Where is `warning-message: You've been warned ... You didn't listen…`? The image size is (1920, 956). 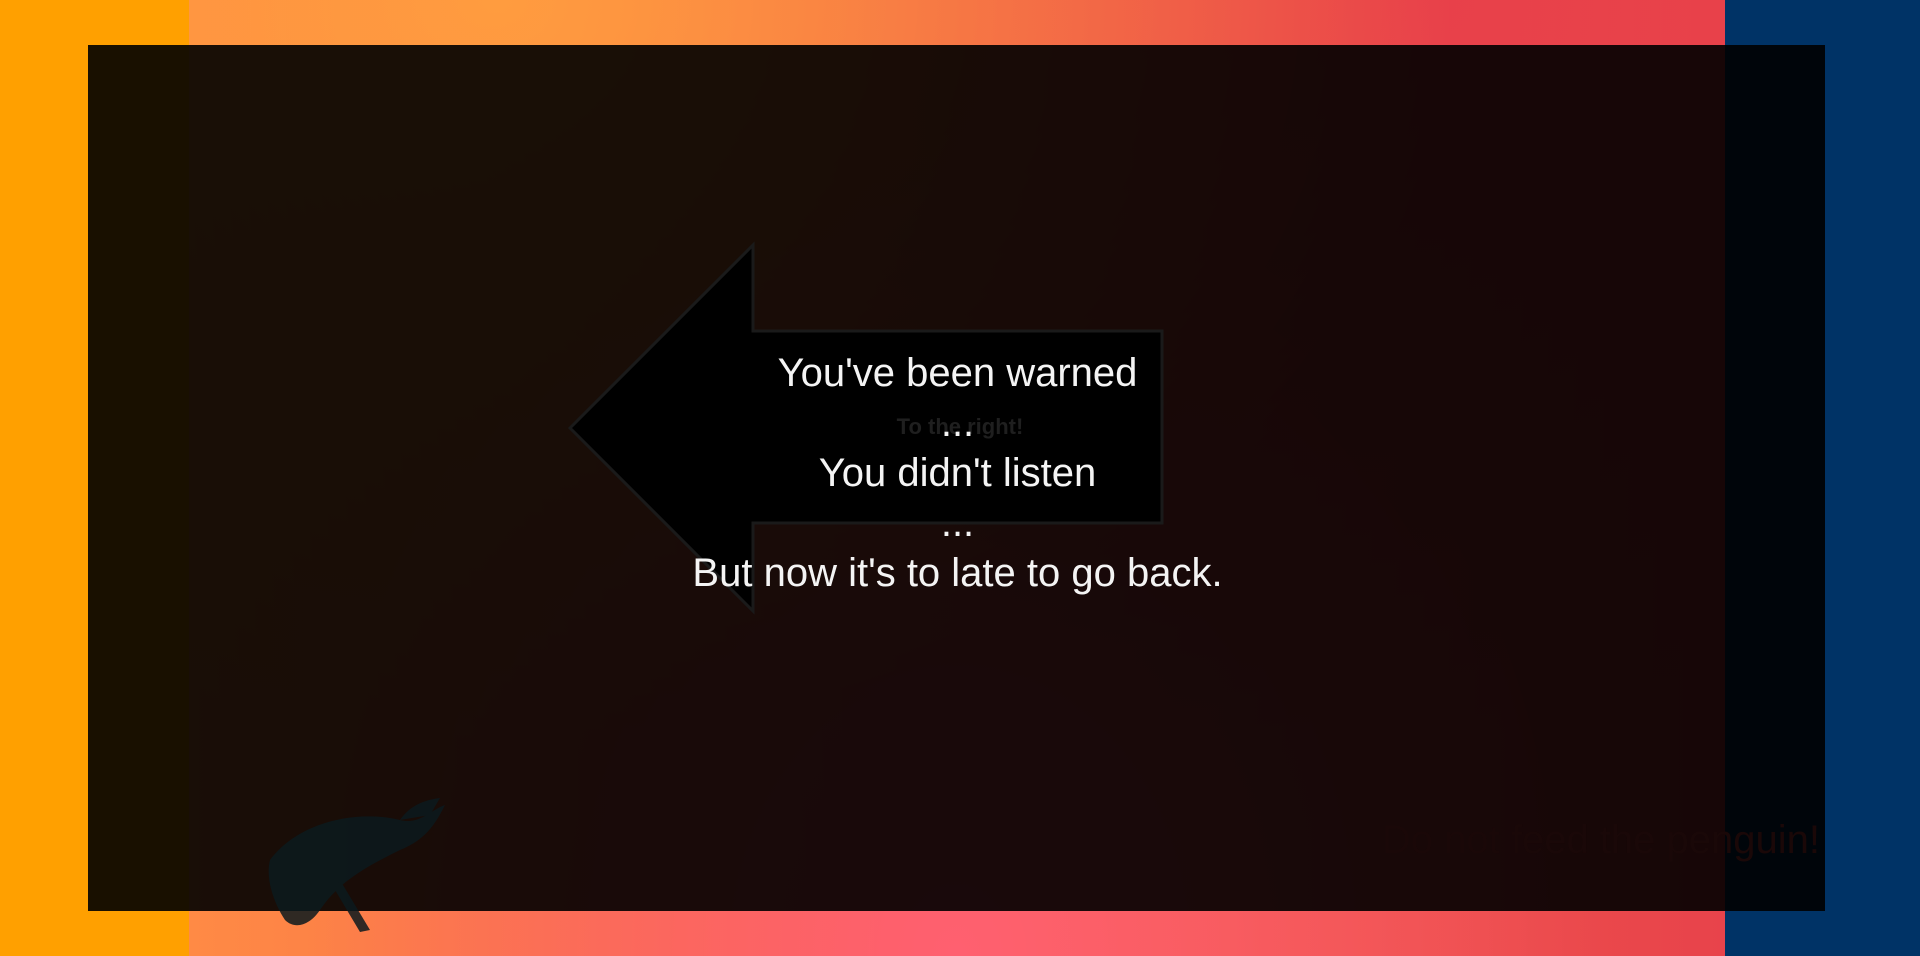 warning-message: You've been warned ... You didn't listen… is located at coordinates (957, 473).